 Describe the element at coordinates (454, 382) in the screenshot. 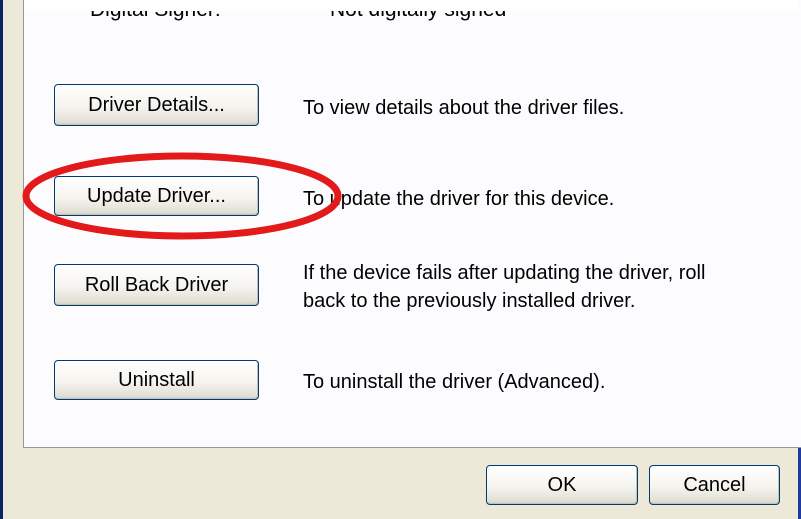

I see `uninstall-description: To uninstall the driver (Advanced).` at that location.